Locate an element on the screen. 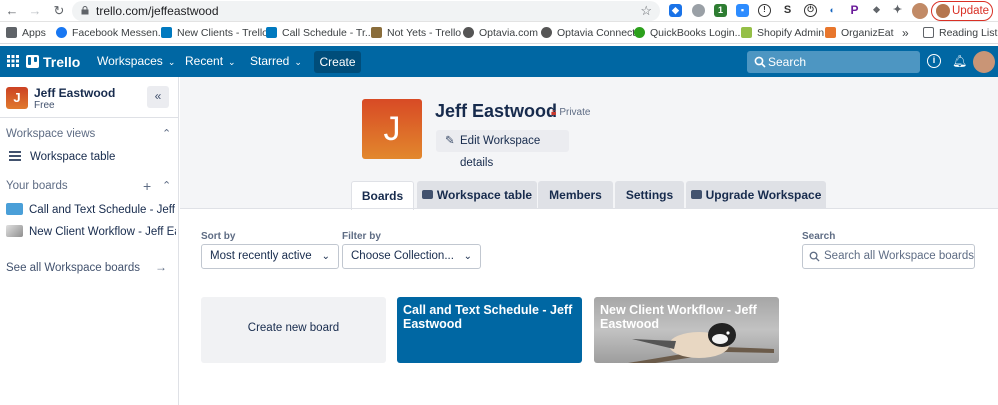 The height and width of the screenshot is (405, 998). tab-members: Members is located at coordinates (575, 195).